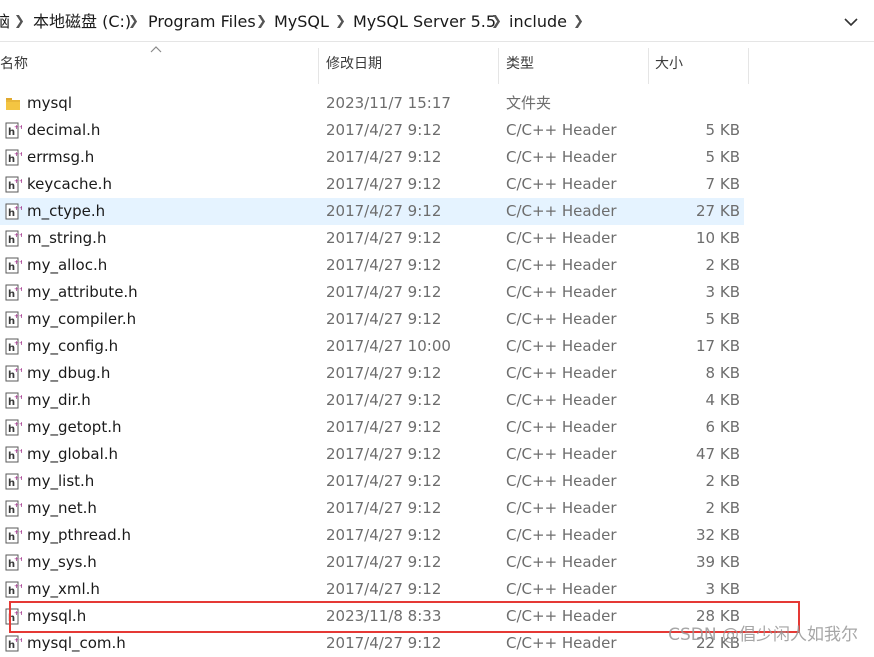  I want to click on column-header-type: 类型, so click(520, 64).